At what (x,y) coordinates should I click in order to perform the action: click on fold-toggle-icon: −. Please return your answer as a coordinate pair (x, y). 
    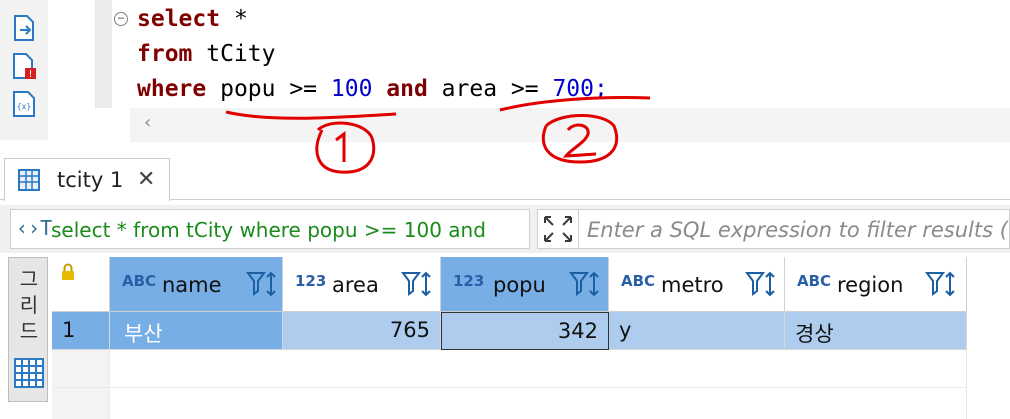
    Looking at the image, I should click on (121, 19).